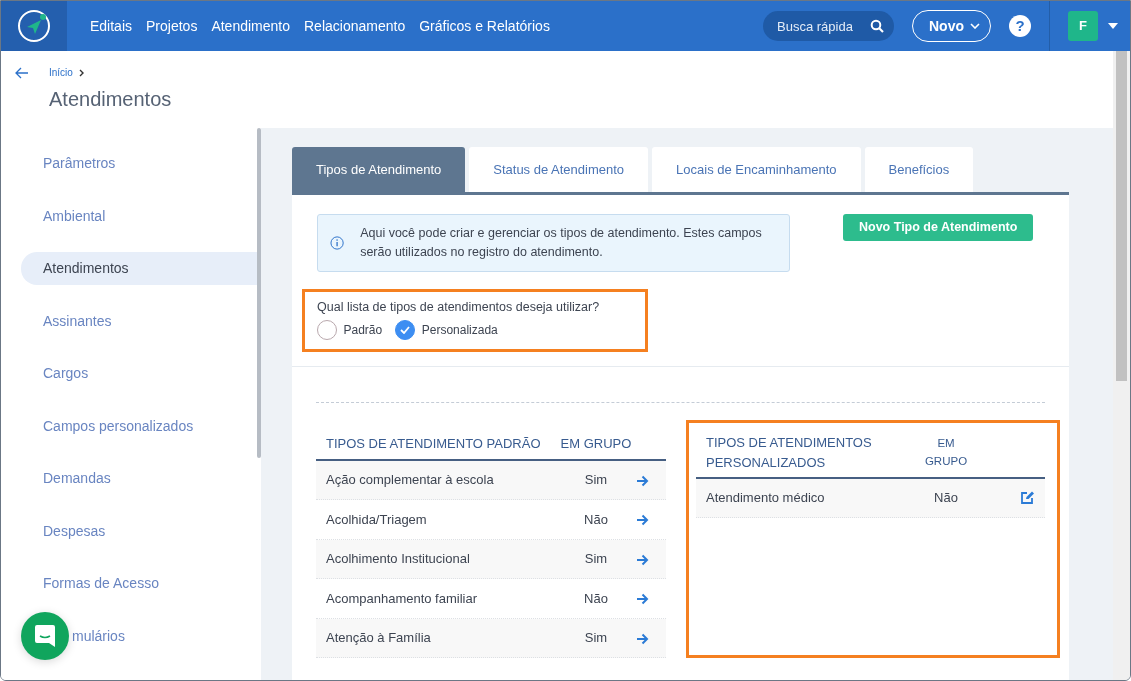 The height and width of the screenshot is (681, 1131). What do you see at coordinates (139, 268) in the screenshot?
I see `sidebar-item: Atendimentos` at bounding box center [139, 268].